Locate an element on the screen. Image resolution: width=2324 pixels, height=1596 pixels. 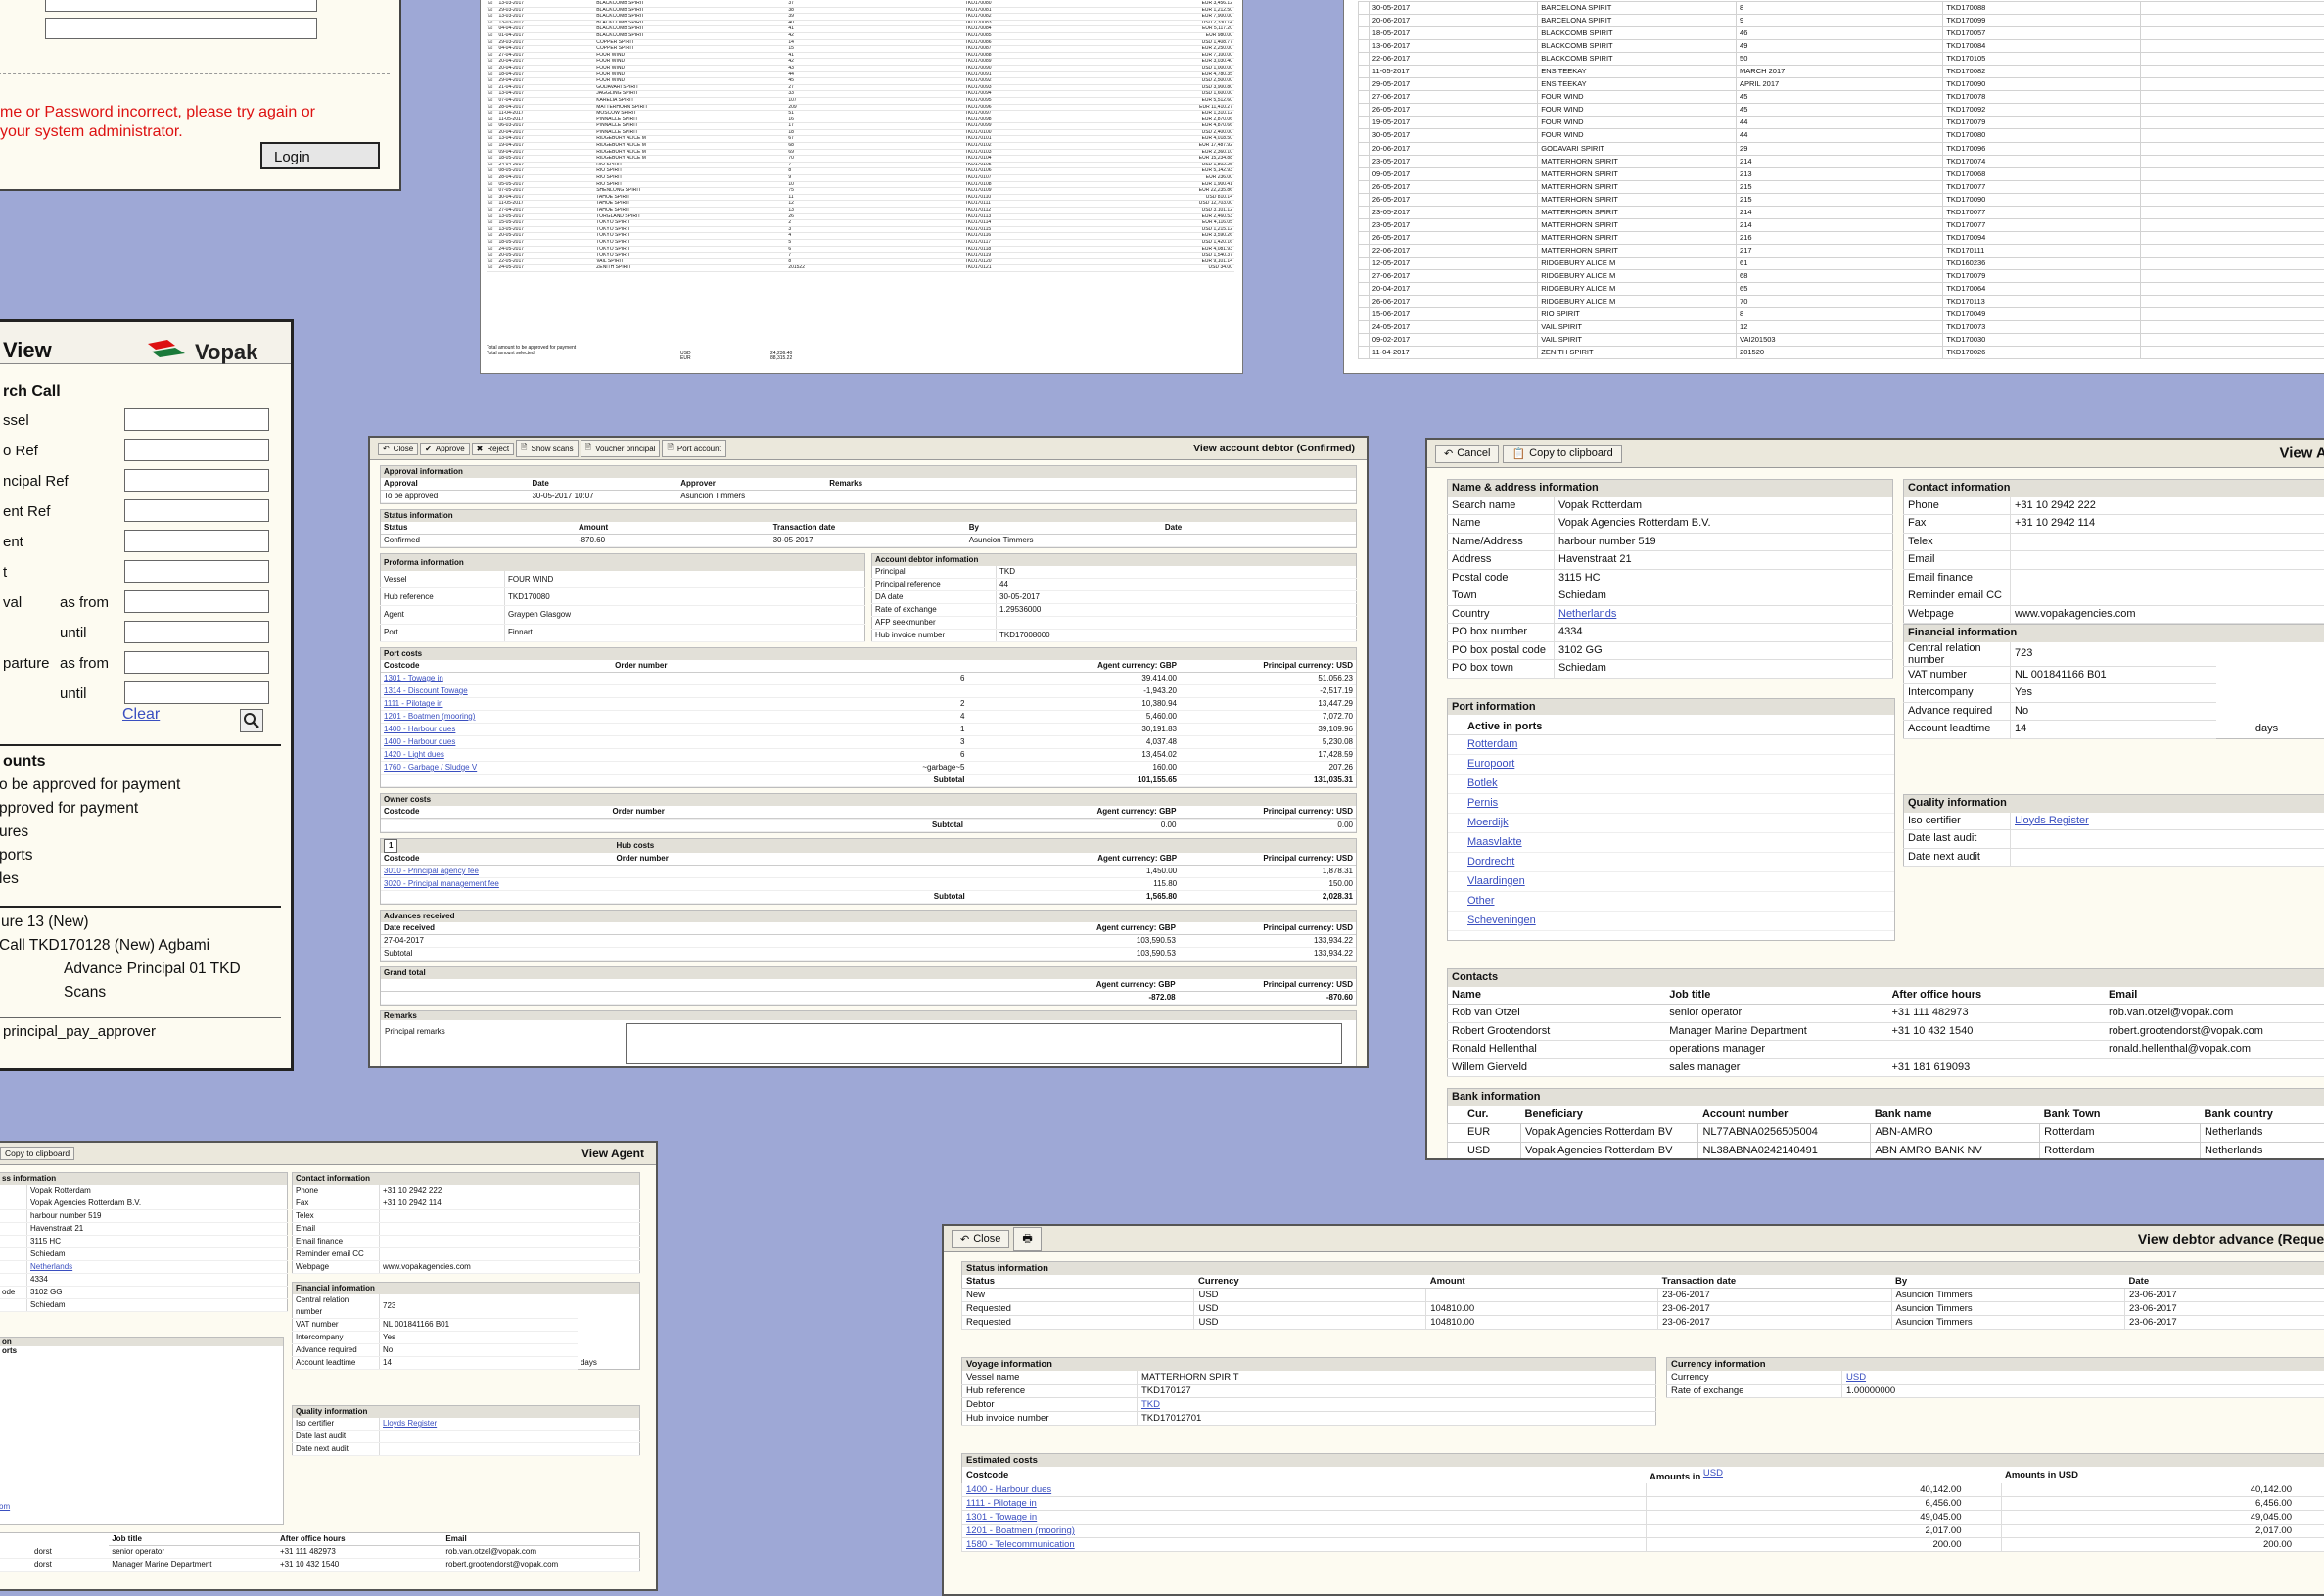
copy-clipboard-button: 📋 Copy to clipboard is located at coordinates (1562, 454).